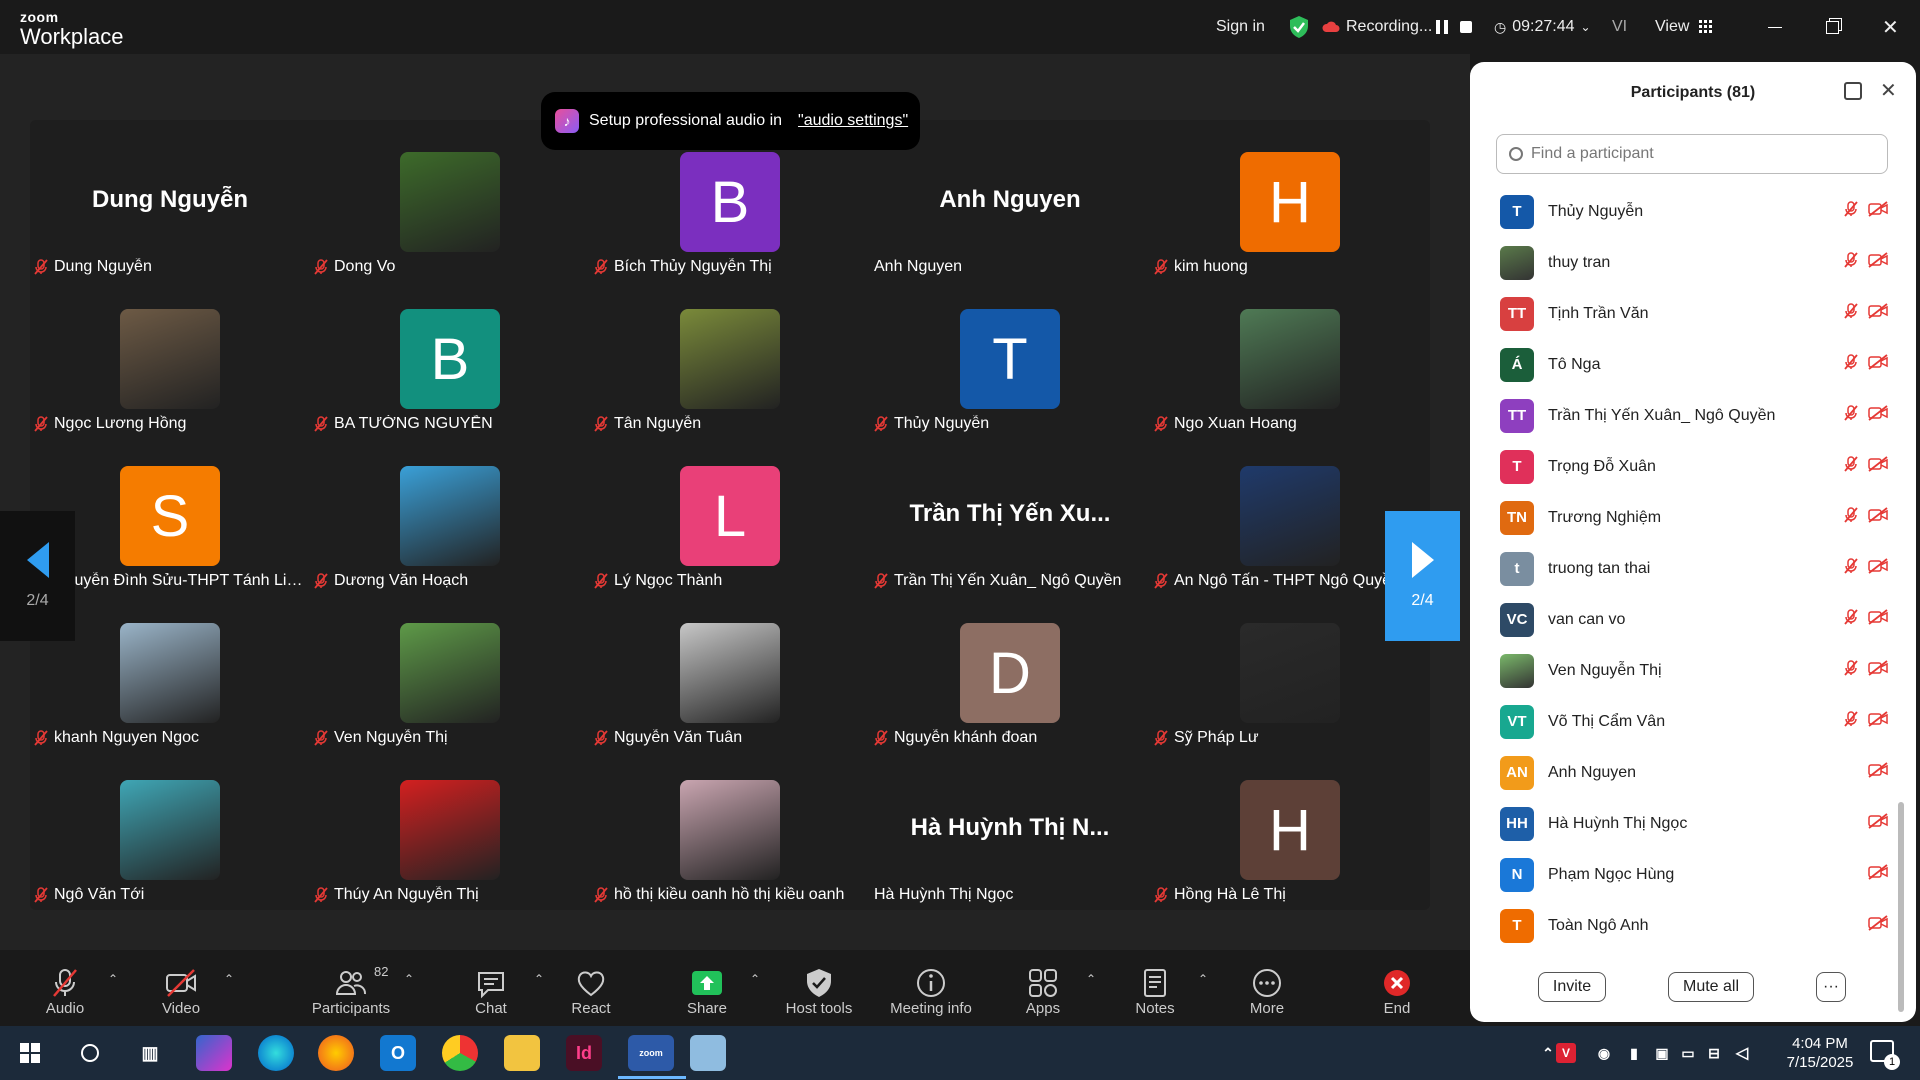  Describe the element at coordinates (1700, 415) in the screenshot. I see `participant-row: TT Trần Thị Yến Xuân_ Ngô Quyền` at that location.